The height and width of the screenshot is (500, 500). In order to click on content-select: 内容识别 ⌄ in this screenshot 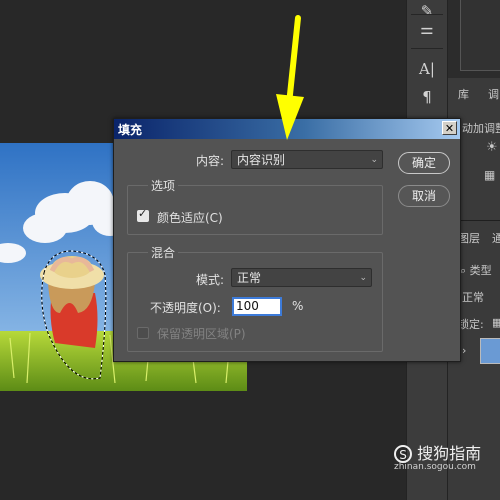, I will do `click(307, 159)`.